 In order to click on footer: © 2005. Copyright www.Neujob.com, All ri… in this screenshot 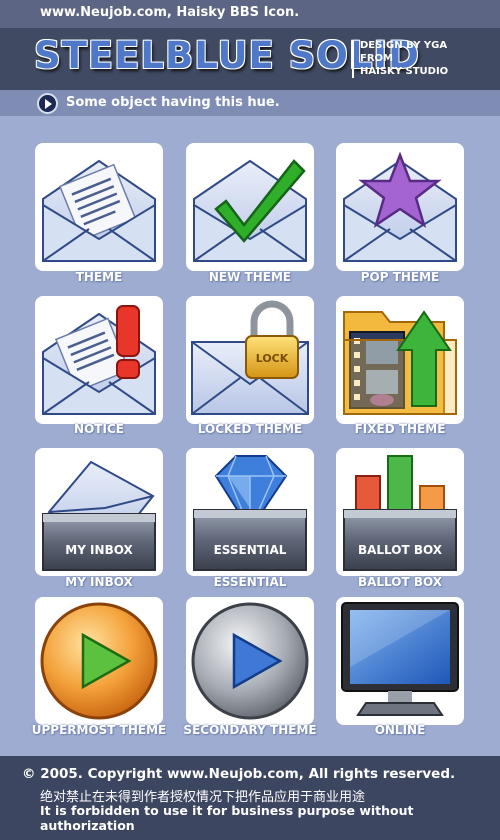, I will do `click(250, 798)`.